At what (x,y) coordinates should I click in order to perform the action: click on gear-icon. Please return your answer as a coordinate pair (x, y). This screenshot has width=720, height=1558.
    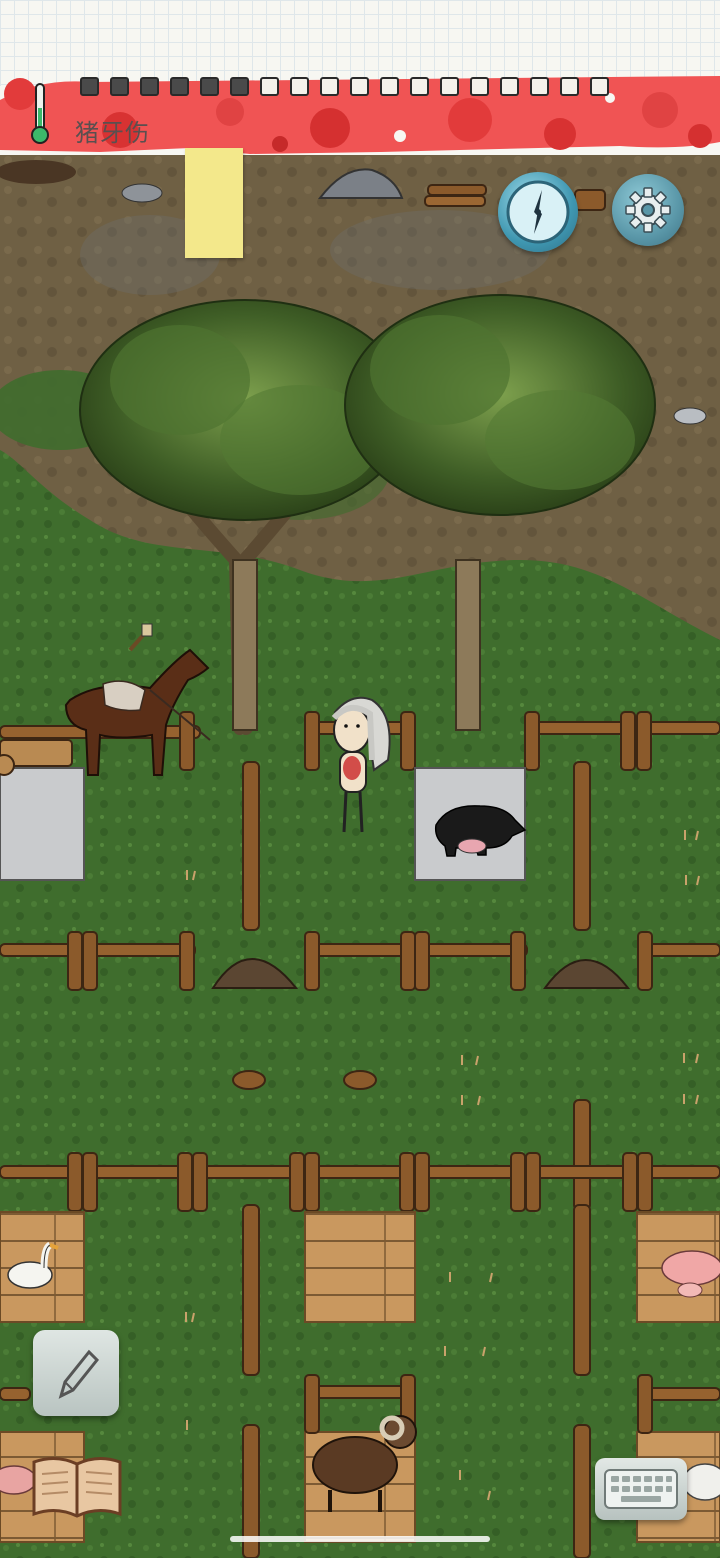
    Looking at the image, I should click on (648, 210).